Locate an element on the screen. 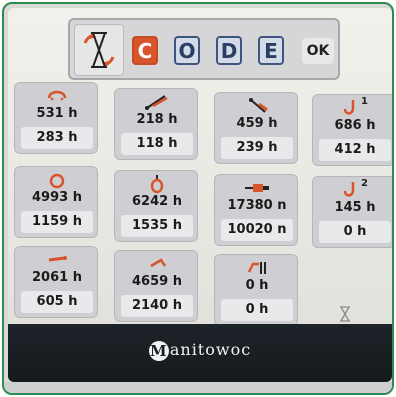  code-key-d: D is located at coordinates (229, 50).